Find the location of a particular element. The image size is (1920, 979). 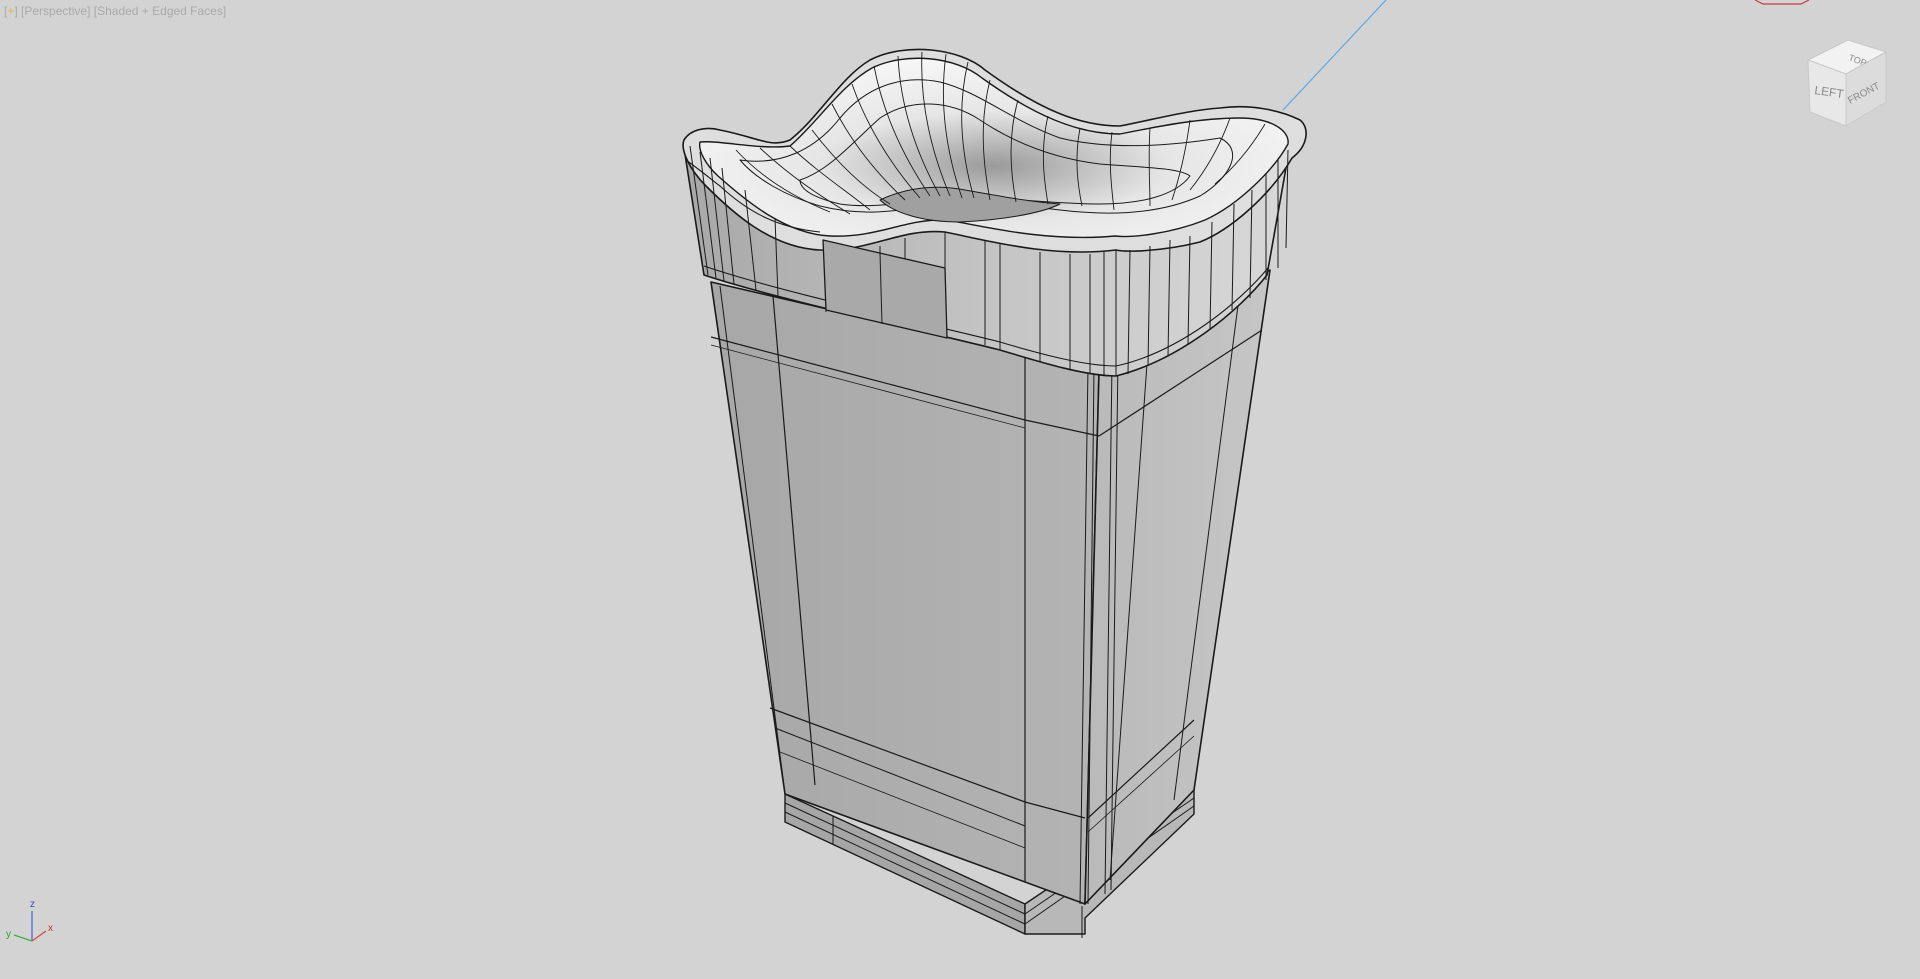

axis-y-label: y is located at coordinates (8, 934).